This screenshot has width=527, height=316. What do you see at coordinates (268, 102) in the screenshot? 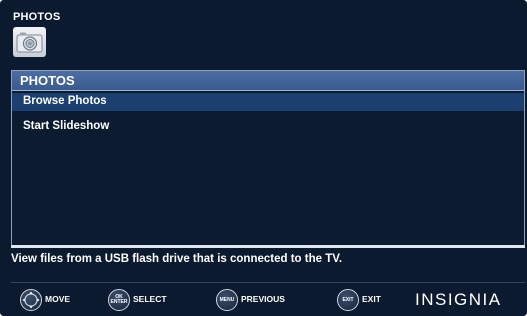
I see `menu-item-browse-photos: Browse Photos` at bounding box center [268, 102].